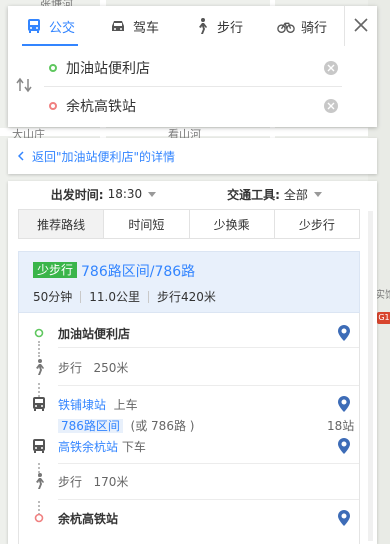 Image resolution: width=390 pixels, height=544 pixels. Describe the element at coordinates (138, 272) in the screenshot. I see `route-name: 786路区间/786路` at that location.